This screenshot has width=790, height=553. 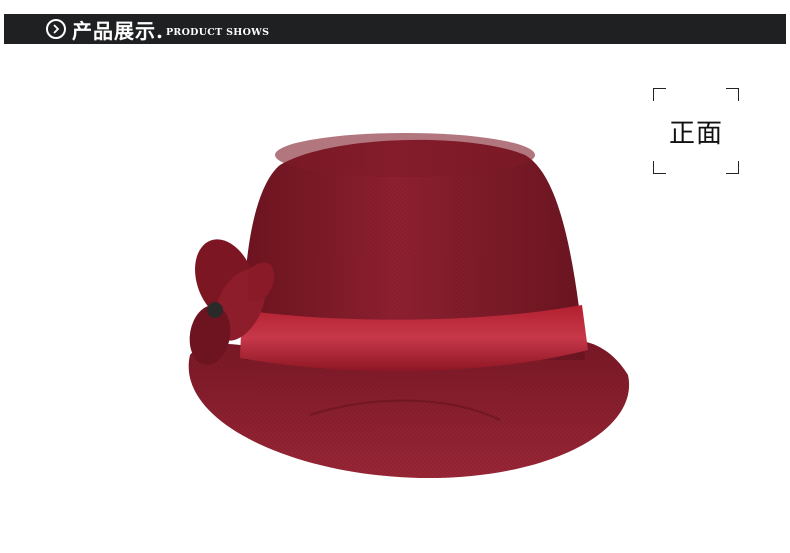 I want to click on view-label: 正面, so click(x=695, y=133).